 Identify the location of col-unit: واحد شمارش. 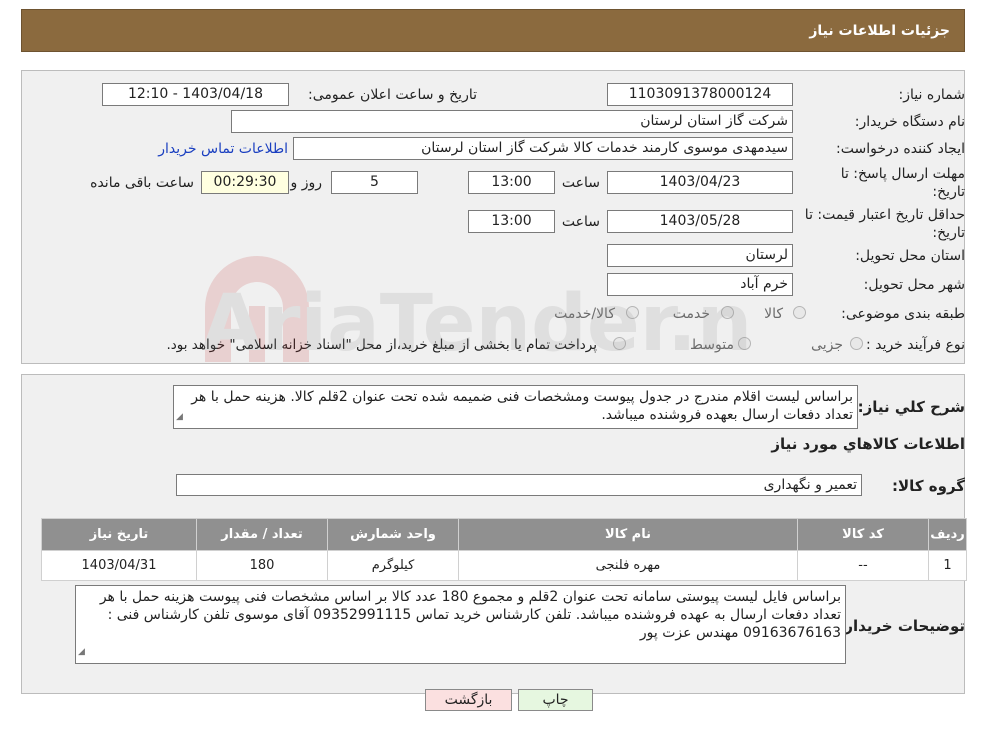
(393, 534).